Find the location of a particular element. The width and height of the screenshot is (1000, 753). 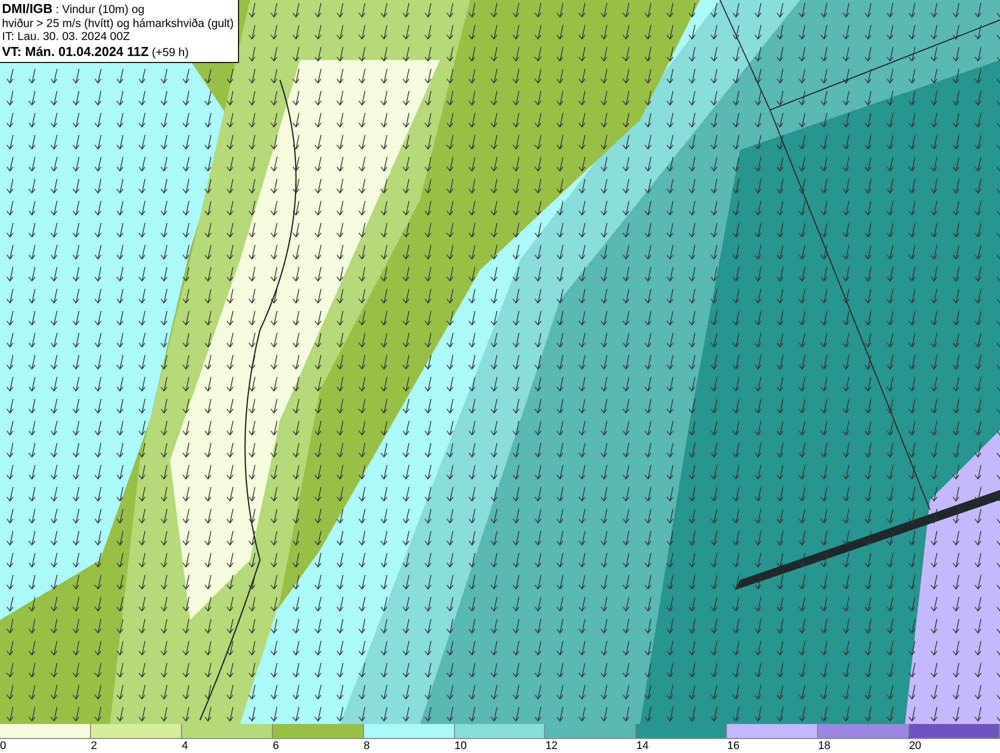

legend-tick-label: 18 is located at coordinates (824, 746).